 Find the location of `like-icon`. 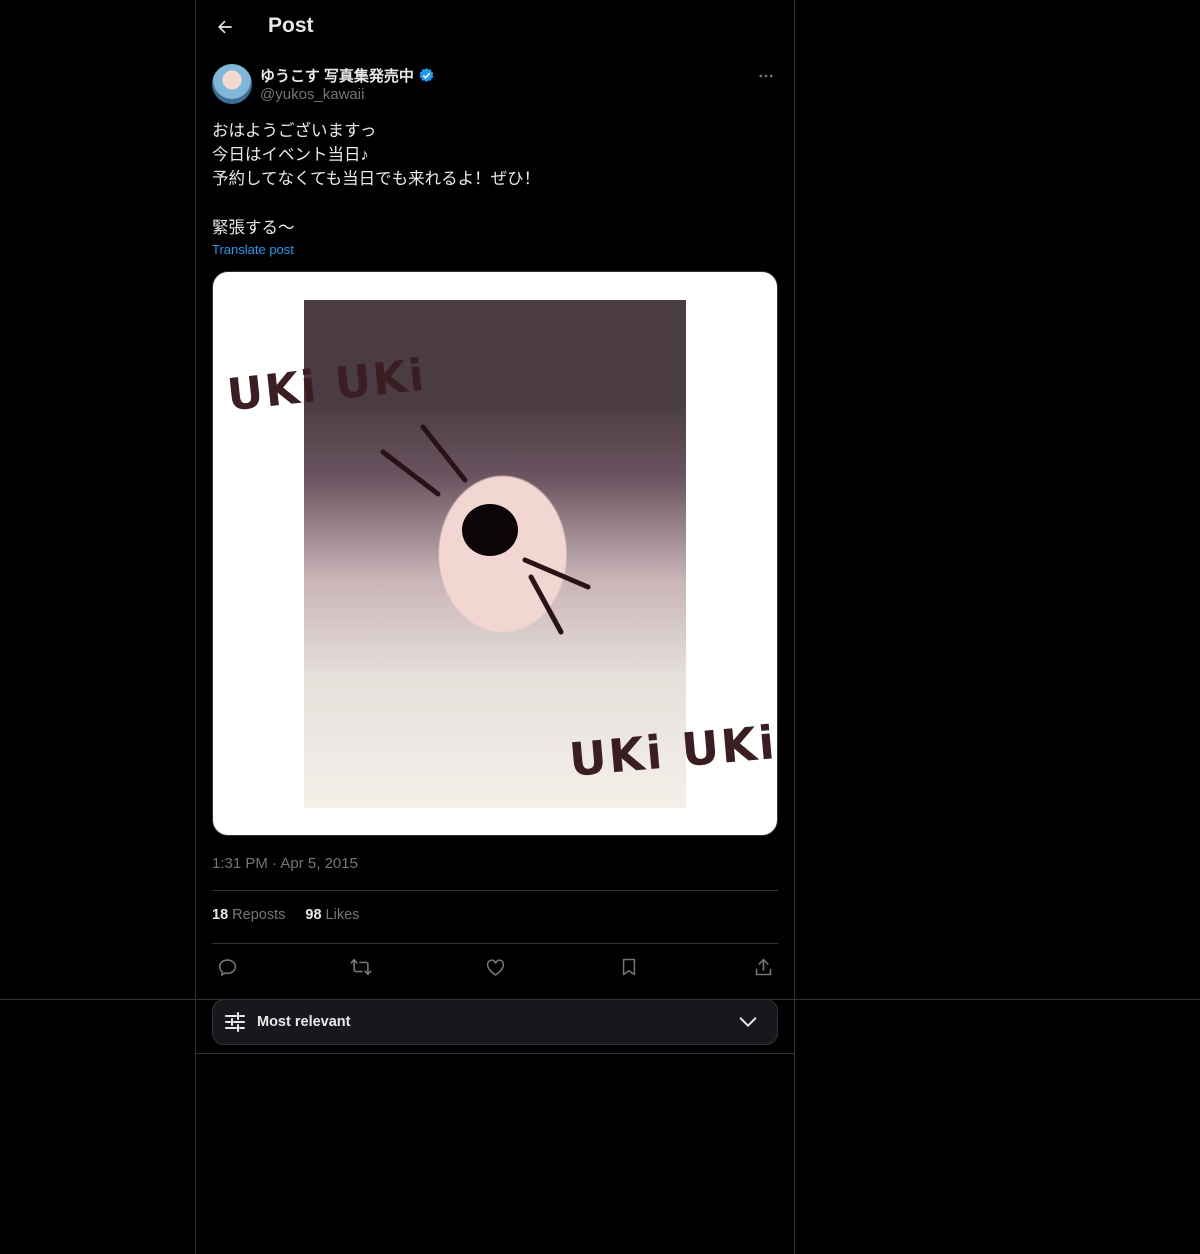

like-icon is located at coordinates (495, 967).